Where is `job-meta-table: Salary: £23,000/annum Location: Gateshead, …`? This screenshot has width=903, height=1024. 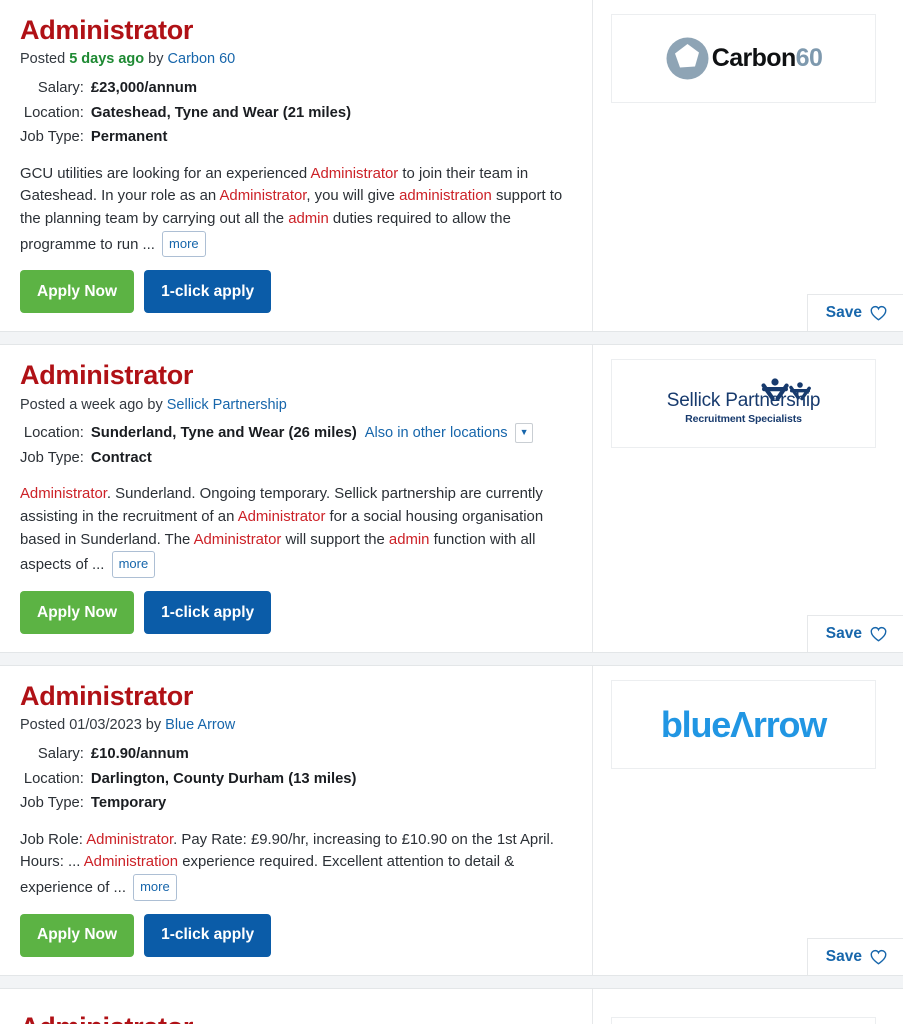 job-meta-table: Salary: £23,000/annum Location: Gateshead, … is located at coordinates (185, 114).